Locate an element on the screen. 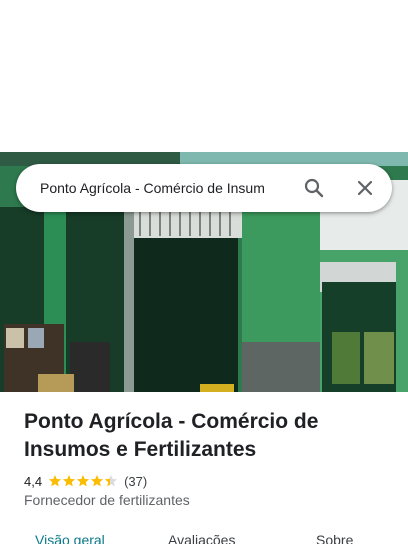  rating-value: 4,4 is located at coordinates (33, 481).